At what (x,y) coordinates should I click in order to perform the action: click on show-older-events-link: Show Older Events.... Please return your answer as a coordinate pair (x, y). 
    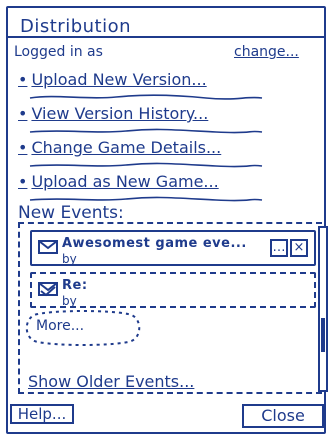
    Looking at the image, I should click on (111, 381).